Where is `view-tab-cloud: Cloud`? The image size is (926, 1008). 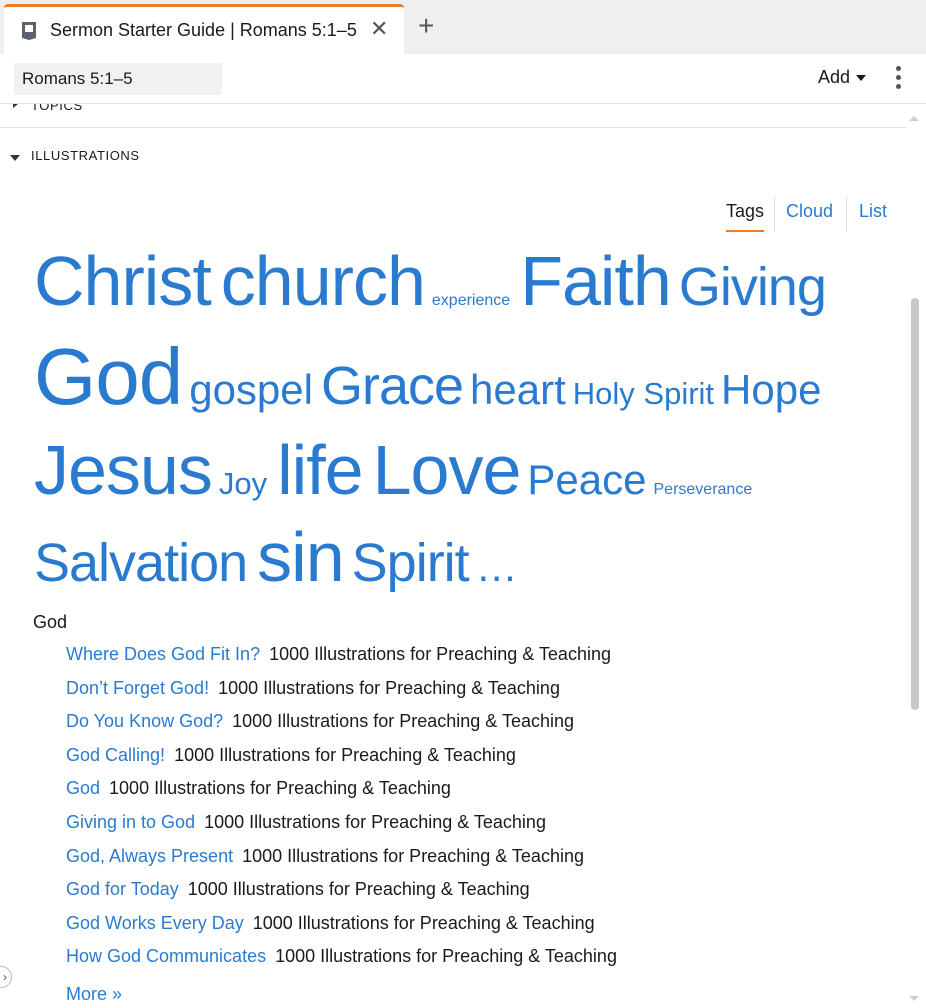 view-tab-cloud: Cloud is located at coordinates (809, 214).